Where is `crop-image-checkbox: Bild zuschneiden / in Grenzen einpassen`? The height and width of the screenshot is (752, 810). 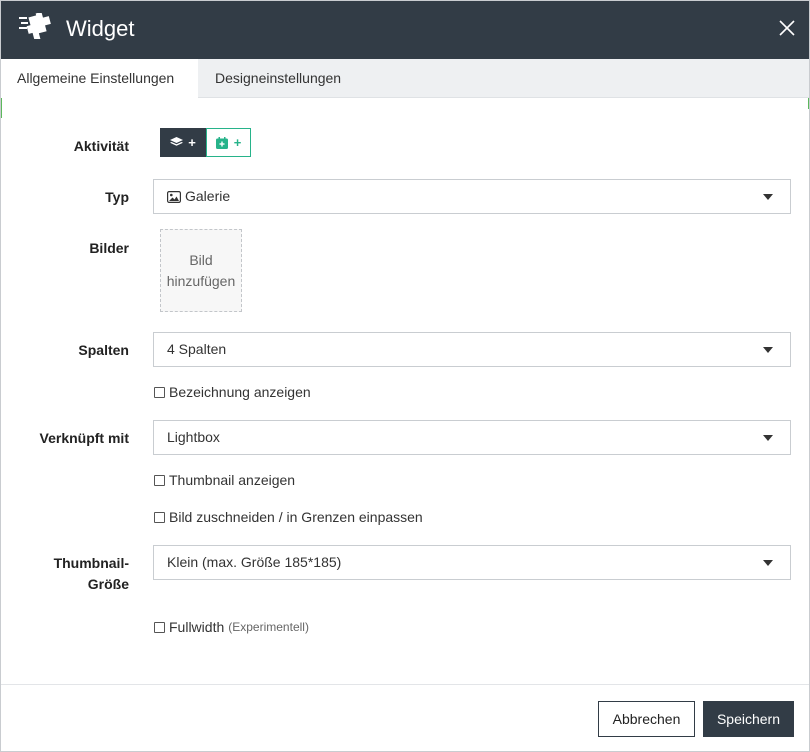 crop-image-checkbox: Bild zuschneiden / in Grenzen einpassen is located at coordinates (288, 517).